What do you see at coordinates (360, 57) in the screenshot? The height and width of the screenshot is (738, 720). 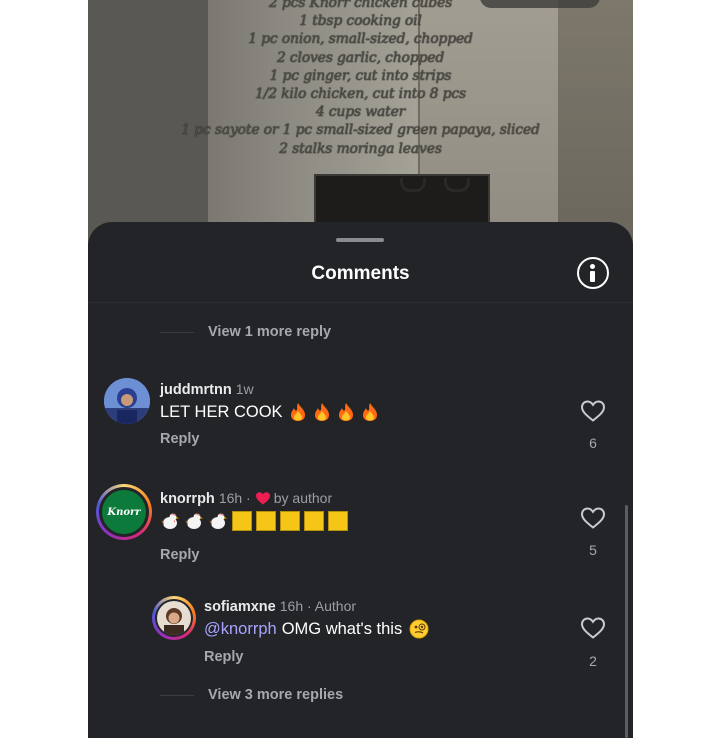 I see `recipe-line: 2 cloves garlic, chopped` at bounding box center [360, 57].